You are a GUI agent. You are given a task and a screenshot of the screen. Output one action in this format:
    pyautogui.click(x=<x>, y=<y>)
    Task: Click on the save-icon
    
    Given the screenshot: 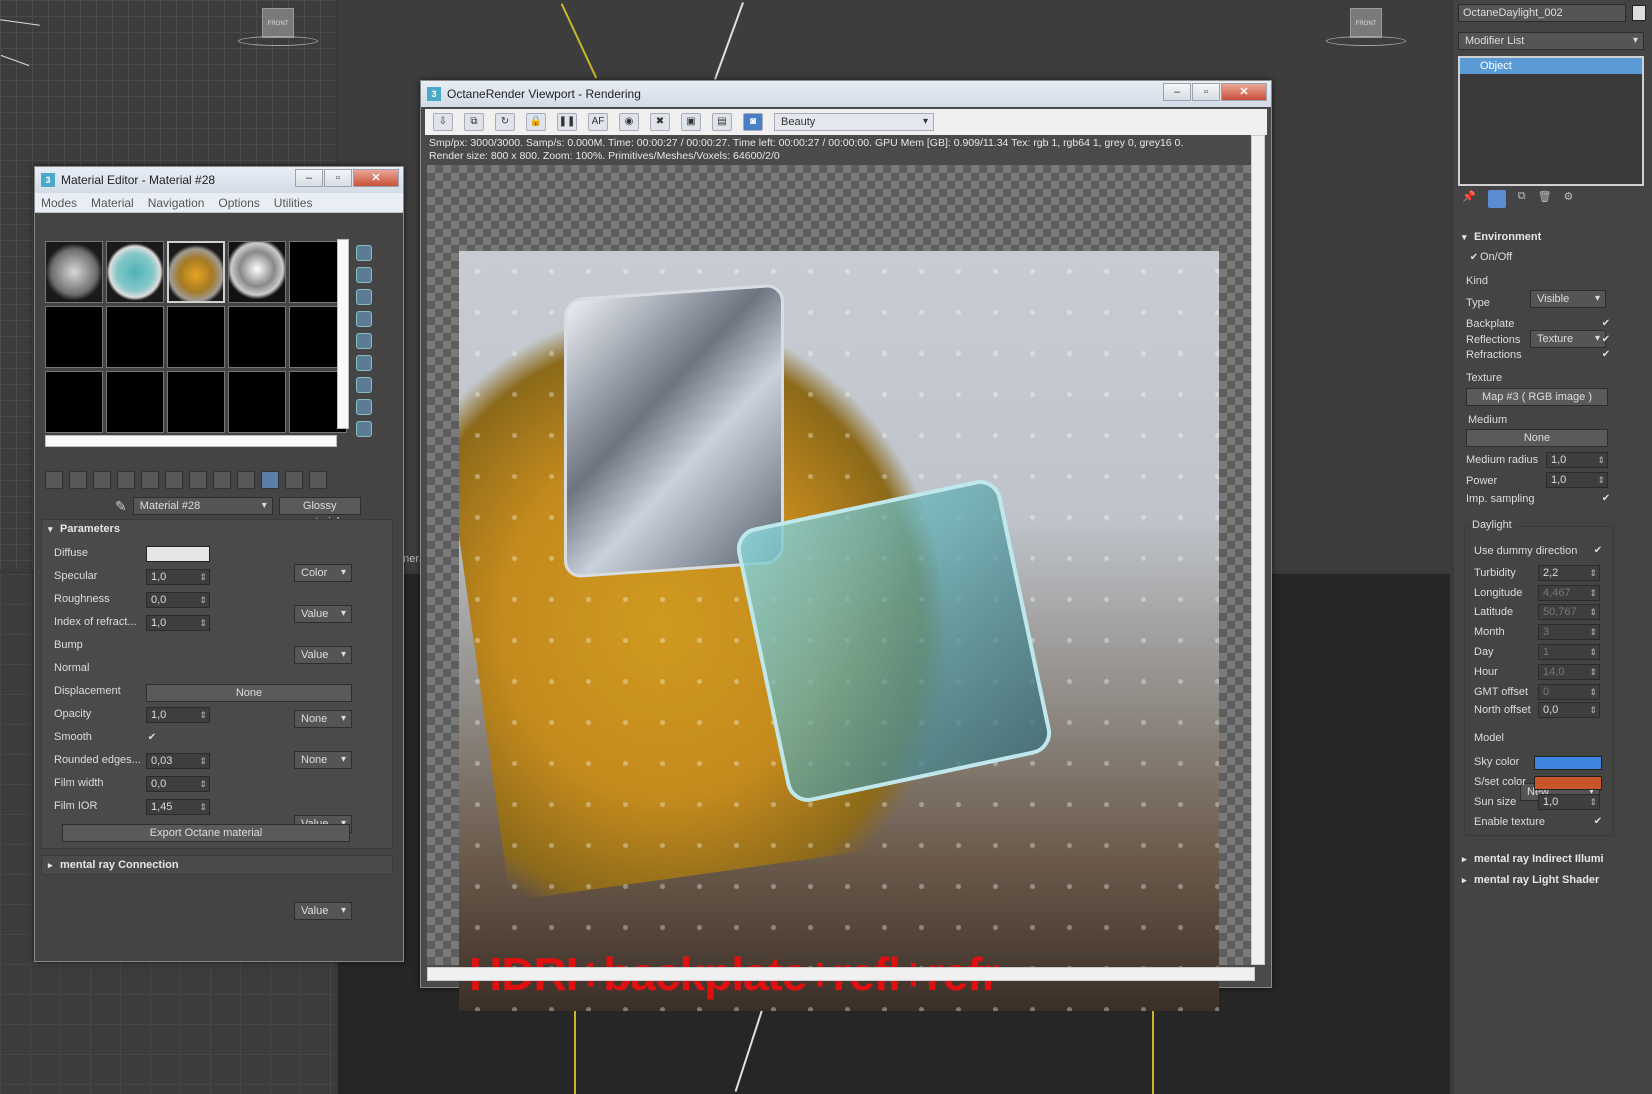 What is the action you would take?
    pyautogui.click(x=198, y=480)
    